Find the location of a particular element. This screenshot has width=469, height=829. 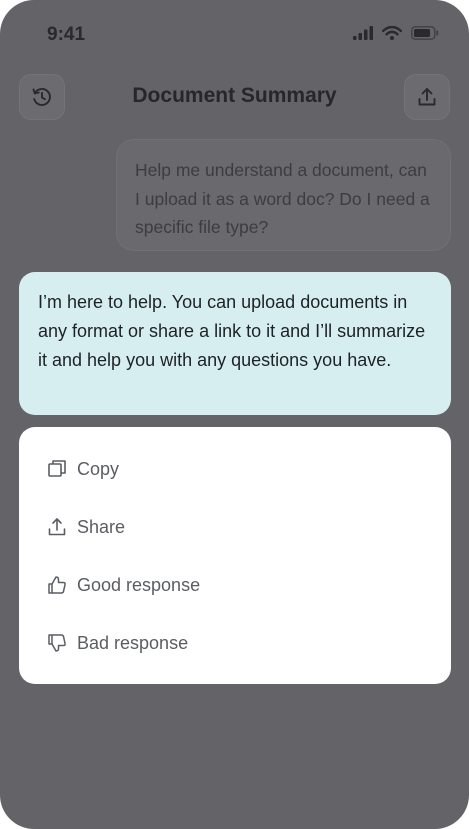

share-icon is located at coordinates (57, 527).